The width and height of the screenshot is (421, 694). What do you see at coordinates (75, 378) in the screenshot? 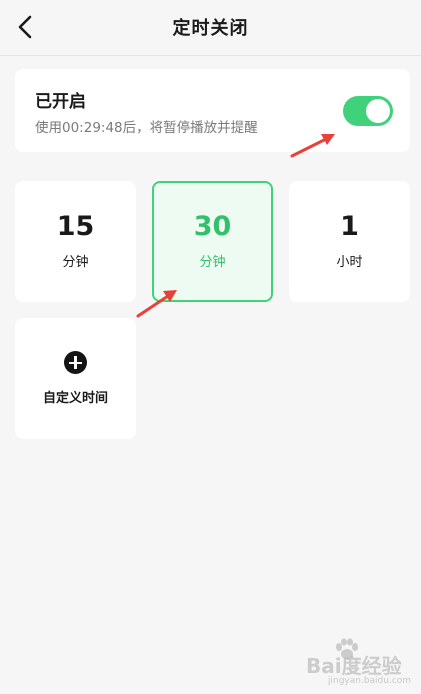
I see `custom-time-button: 自定义时间` at bounding box center [75, 378].